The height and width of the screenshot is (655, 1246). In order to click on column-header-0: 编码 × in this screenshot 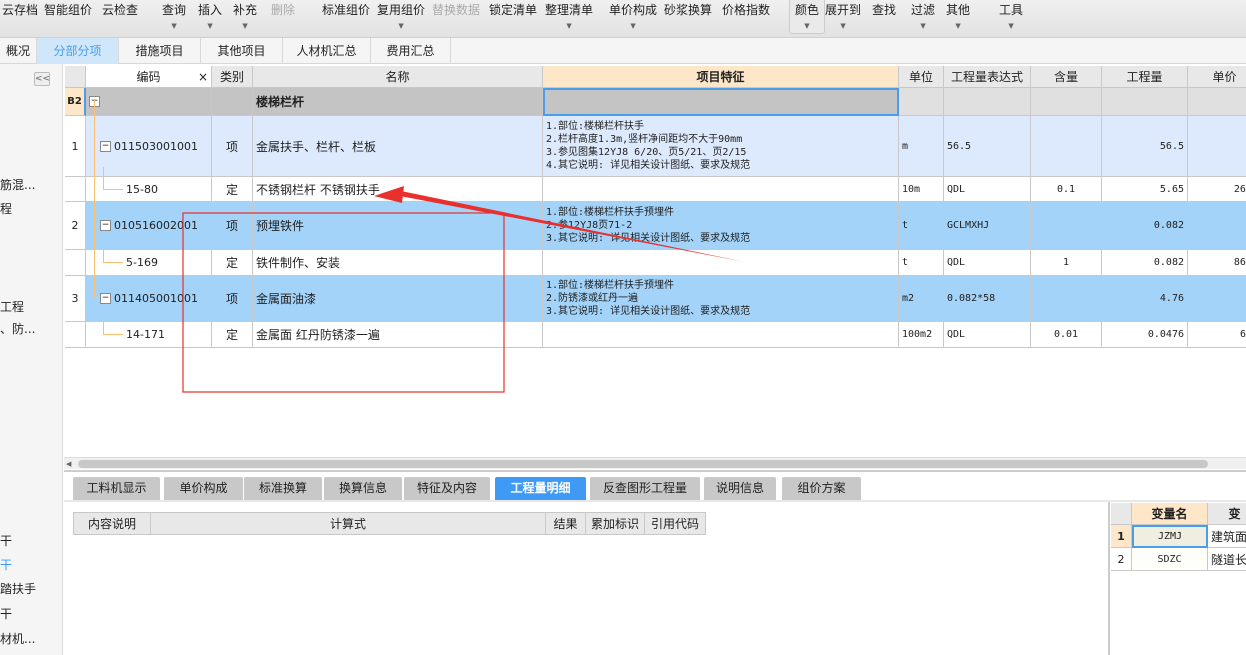, I will do `click(149, 77)`.